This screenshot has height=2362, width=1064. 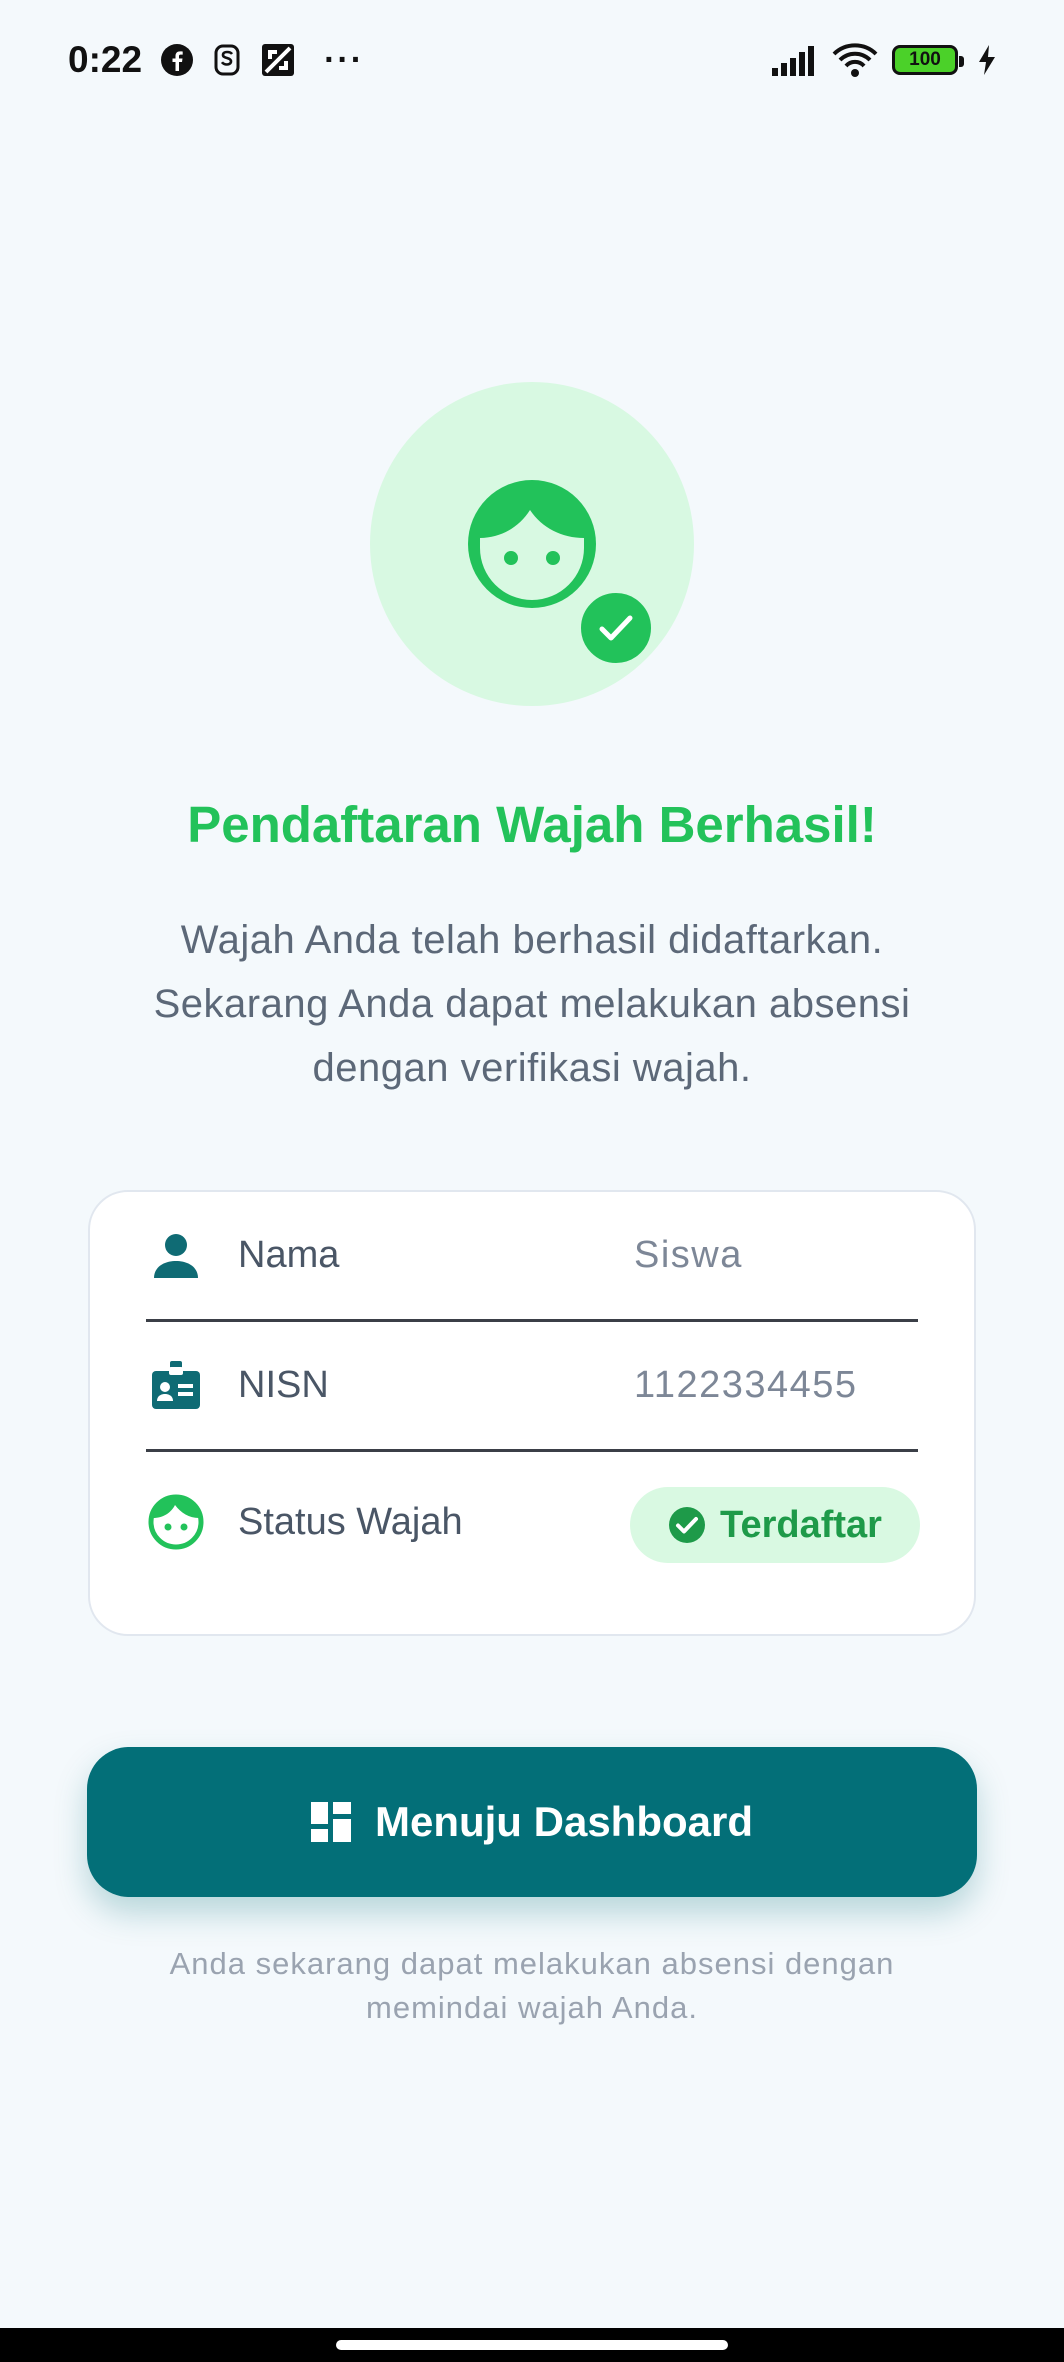 What do you see at coordinates (532, 2345) in the screenshot?
I see `home-indicator` at bounding box center [532, 2345].